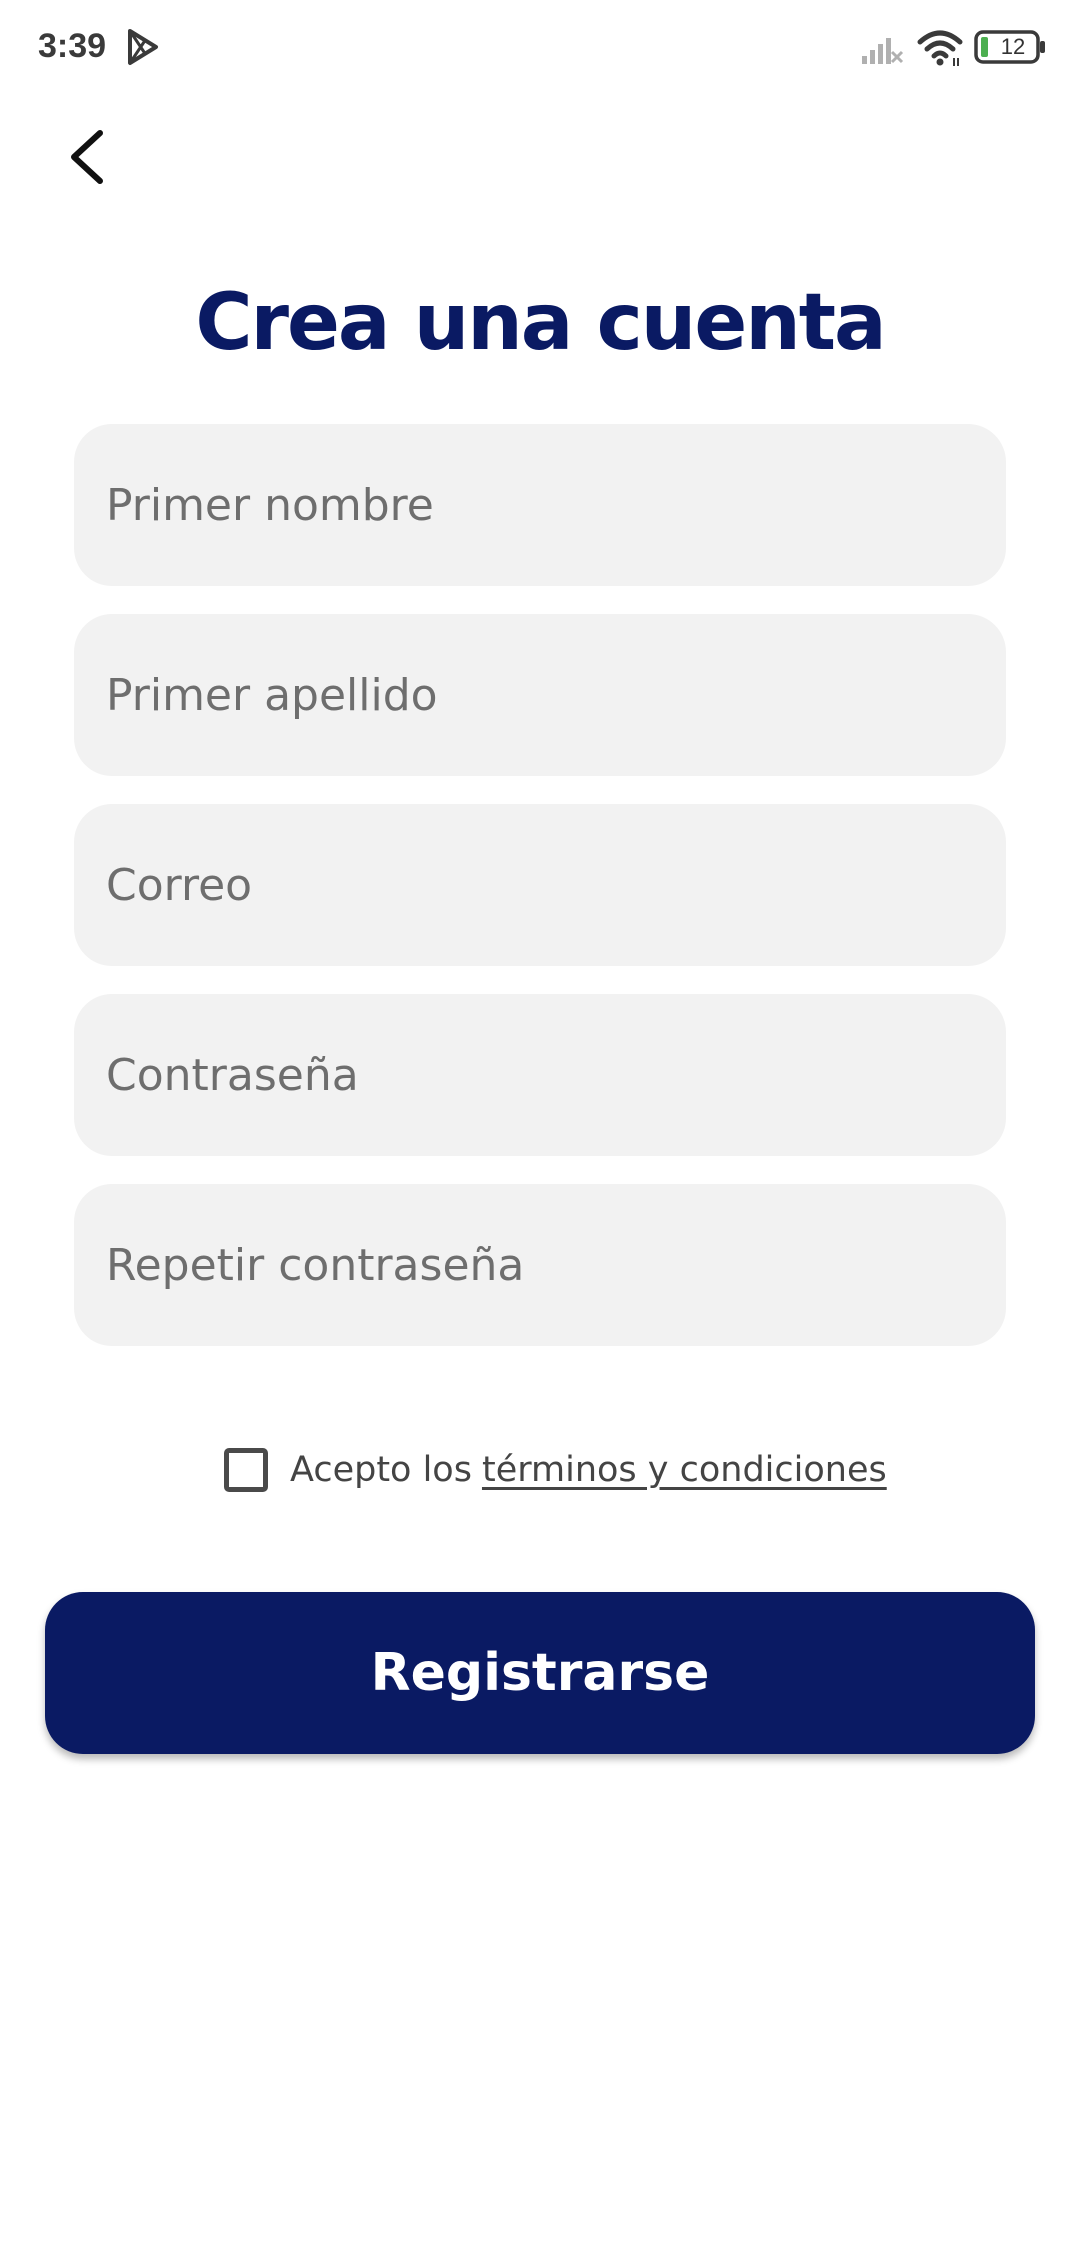 Image resolution: width=1080 pixels, height=2248 pixels. I want to click on terms-row: Acepto los términos y condiciones, so click(555, 1470).